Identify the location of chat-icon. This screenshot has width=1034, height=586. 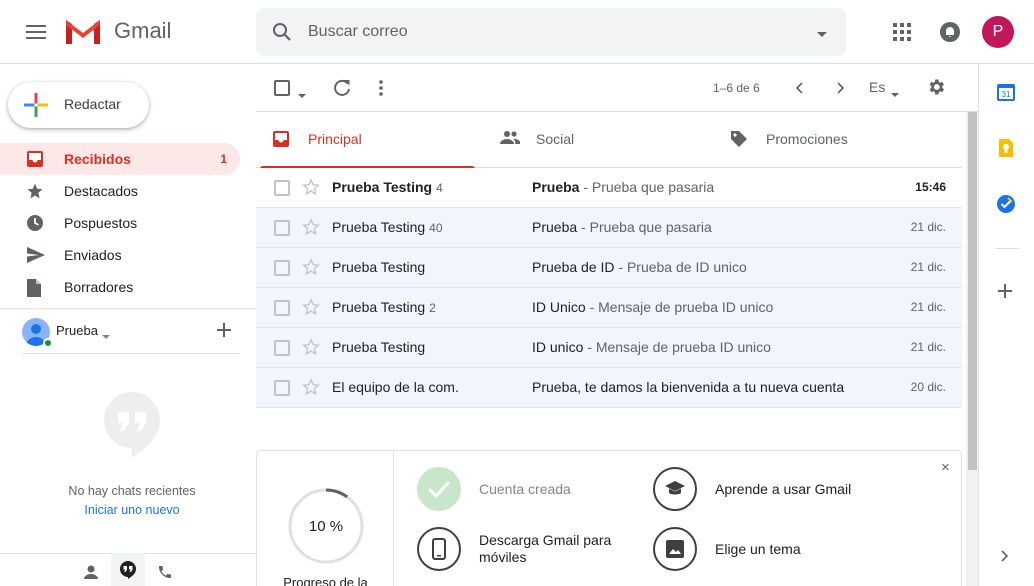
(128, 569).